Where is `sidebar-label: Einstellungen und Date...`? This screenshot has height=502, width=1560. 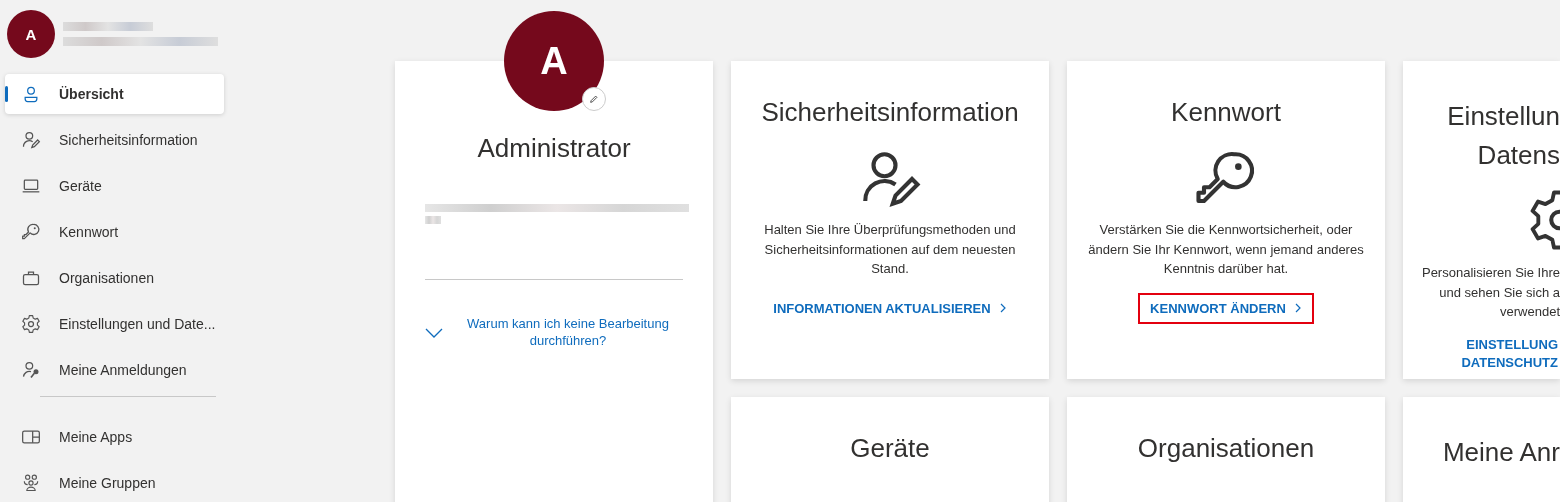
sidebar-label: Einstellungen und Date... is located at coordinates (137, 324).